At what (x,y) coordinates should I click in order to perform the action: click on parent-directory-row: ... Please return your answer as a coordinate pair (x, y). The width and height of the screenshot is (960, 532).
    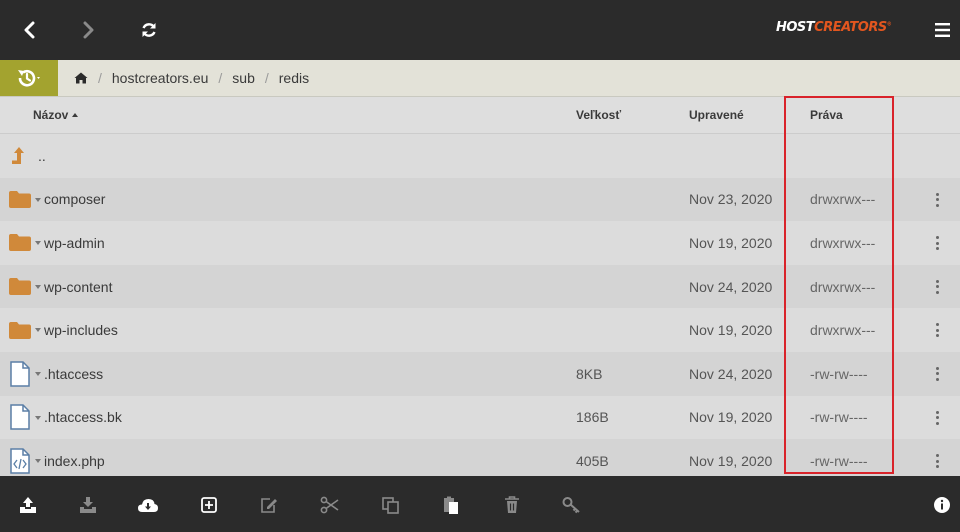
    Looking at the image, I should click on (480, 156).